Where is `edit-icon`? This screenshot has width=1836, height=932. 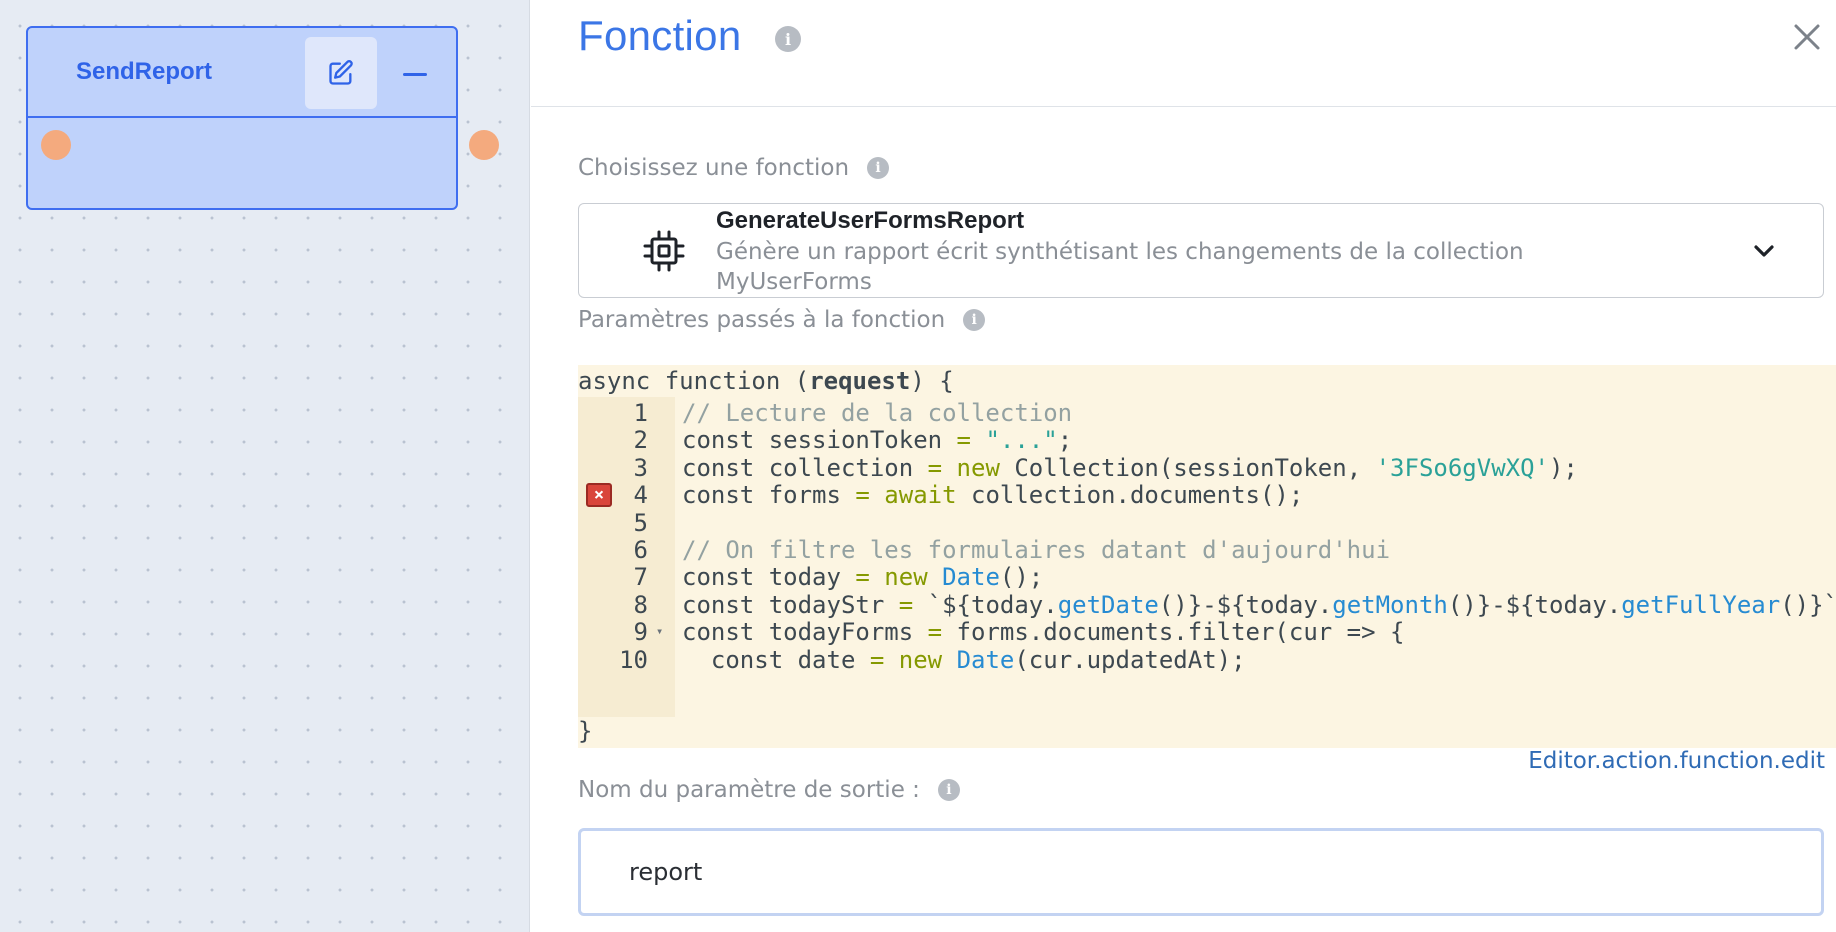
edit-icon is located at coordinates (341, 72).